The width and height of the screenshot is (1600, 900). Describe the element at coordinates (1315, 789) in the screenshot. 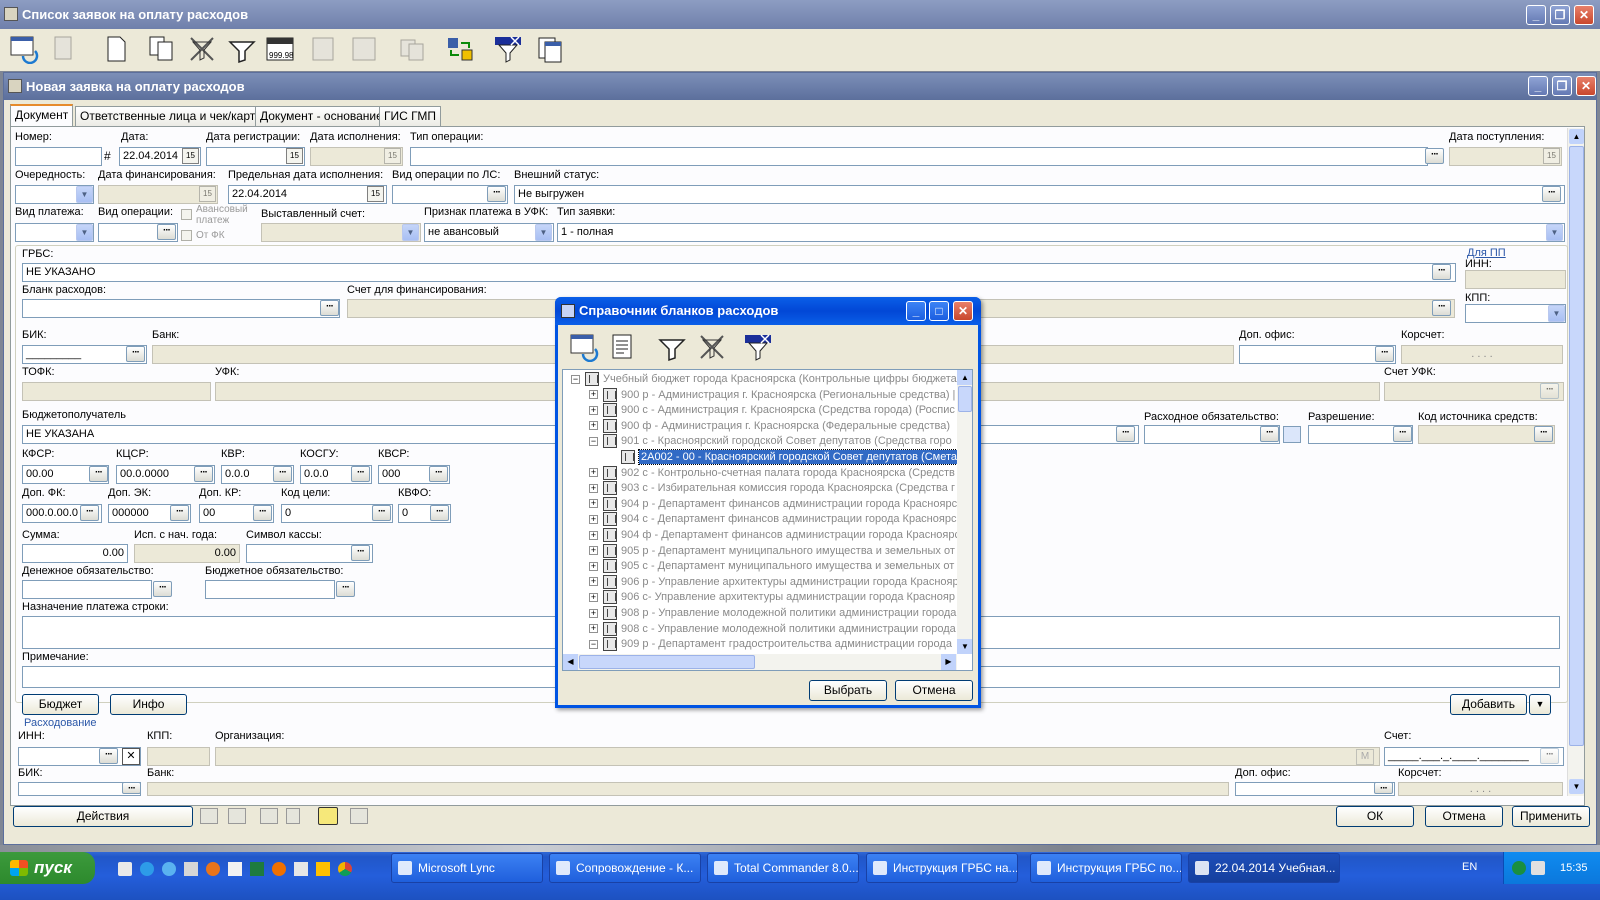

I see `dop-ofis2-input` at that location.